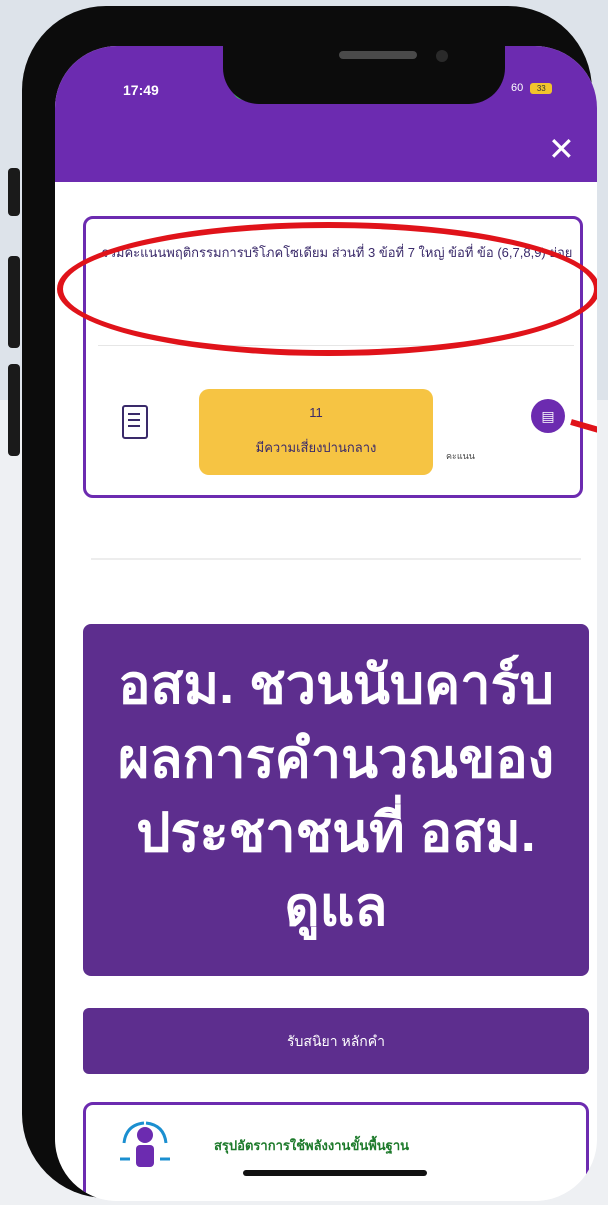 Image resolution: width=608 pixels, height=1205 pixels. I want to click on red-annotation-circle, so click(327, 289).